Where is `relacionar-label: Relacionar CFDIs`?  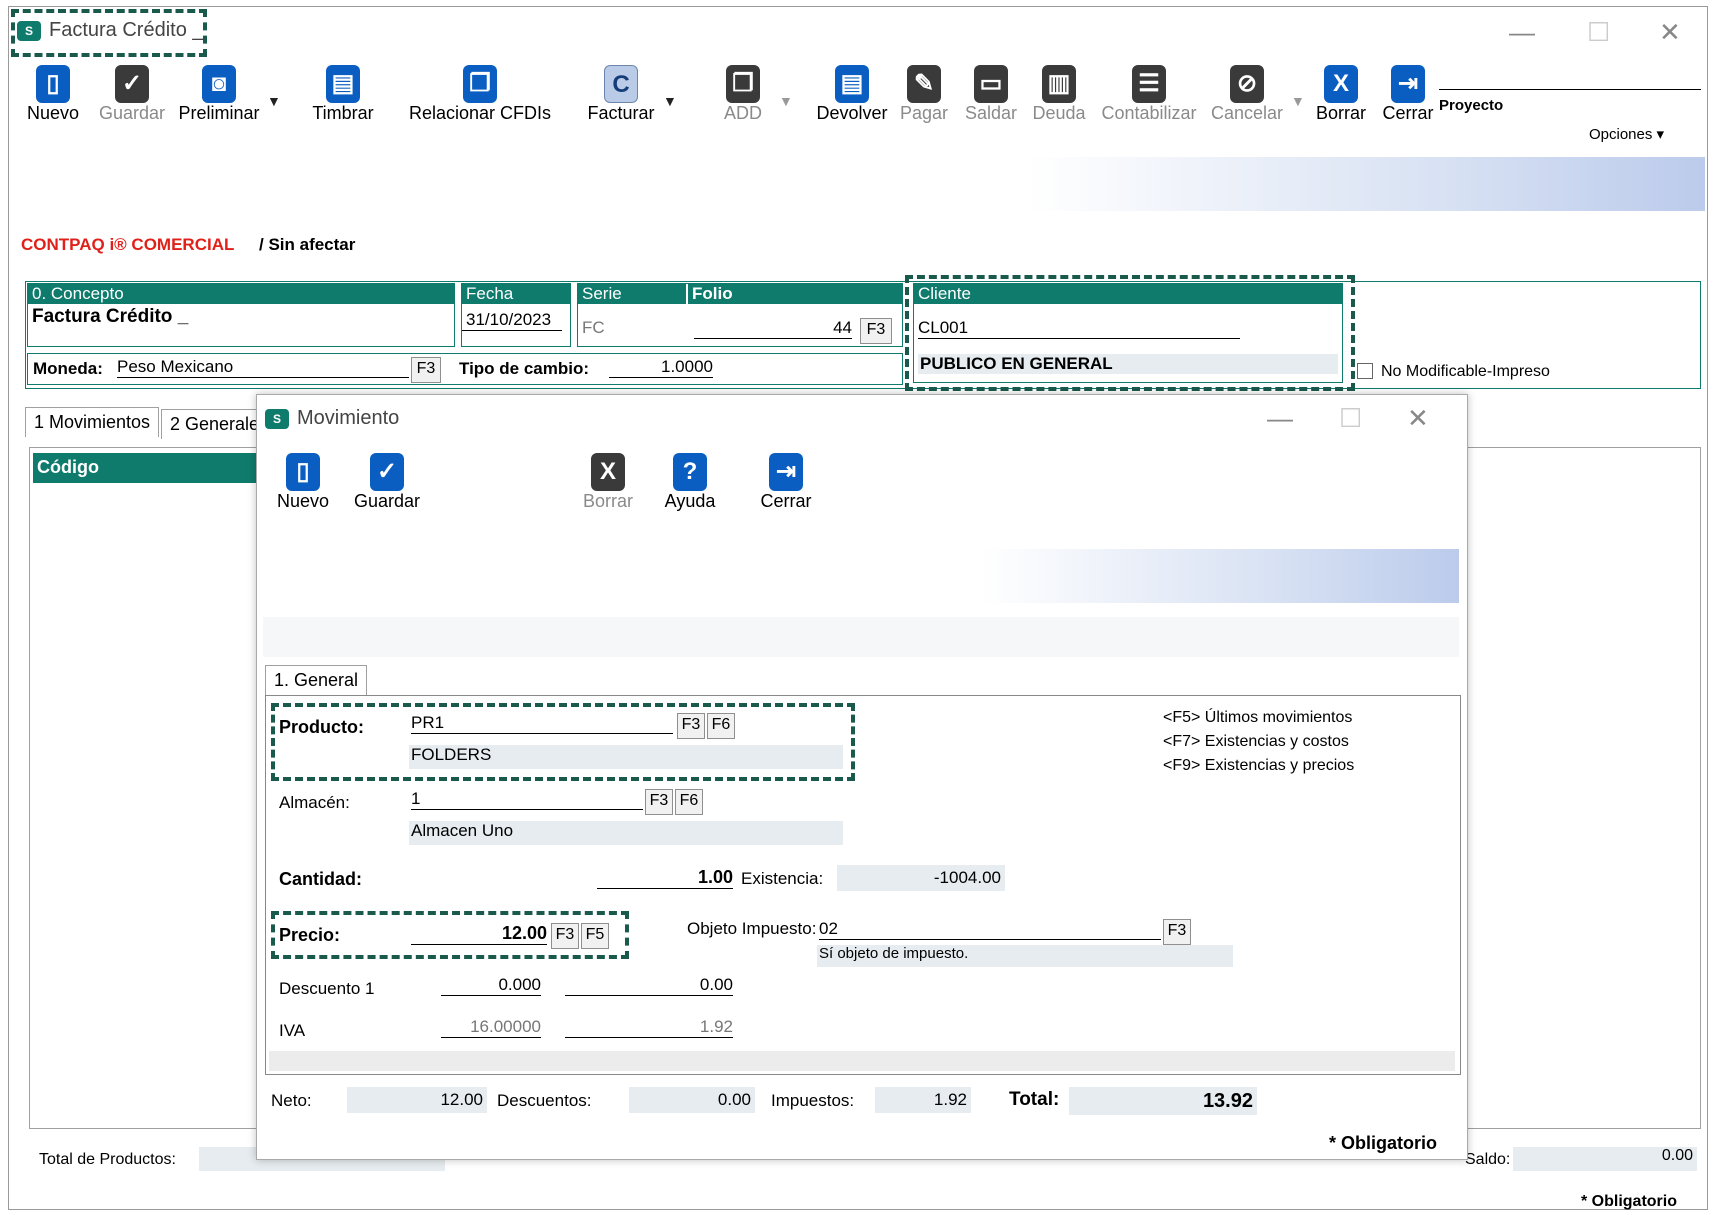 relacionar-label: Relacionar CFDIs is located at coordinates (480, 113).